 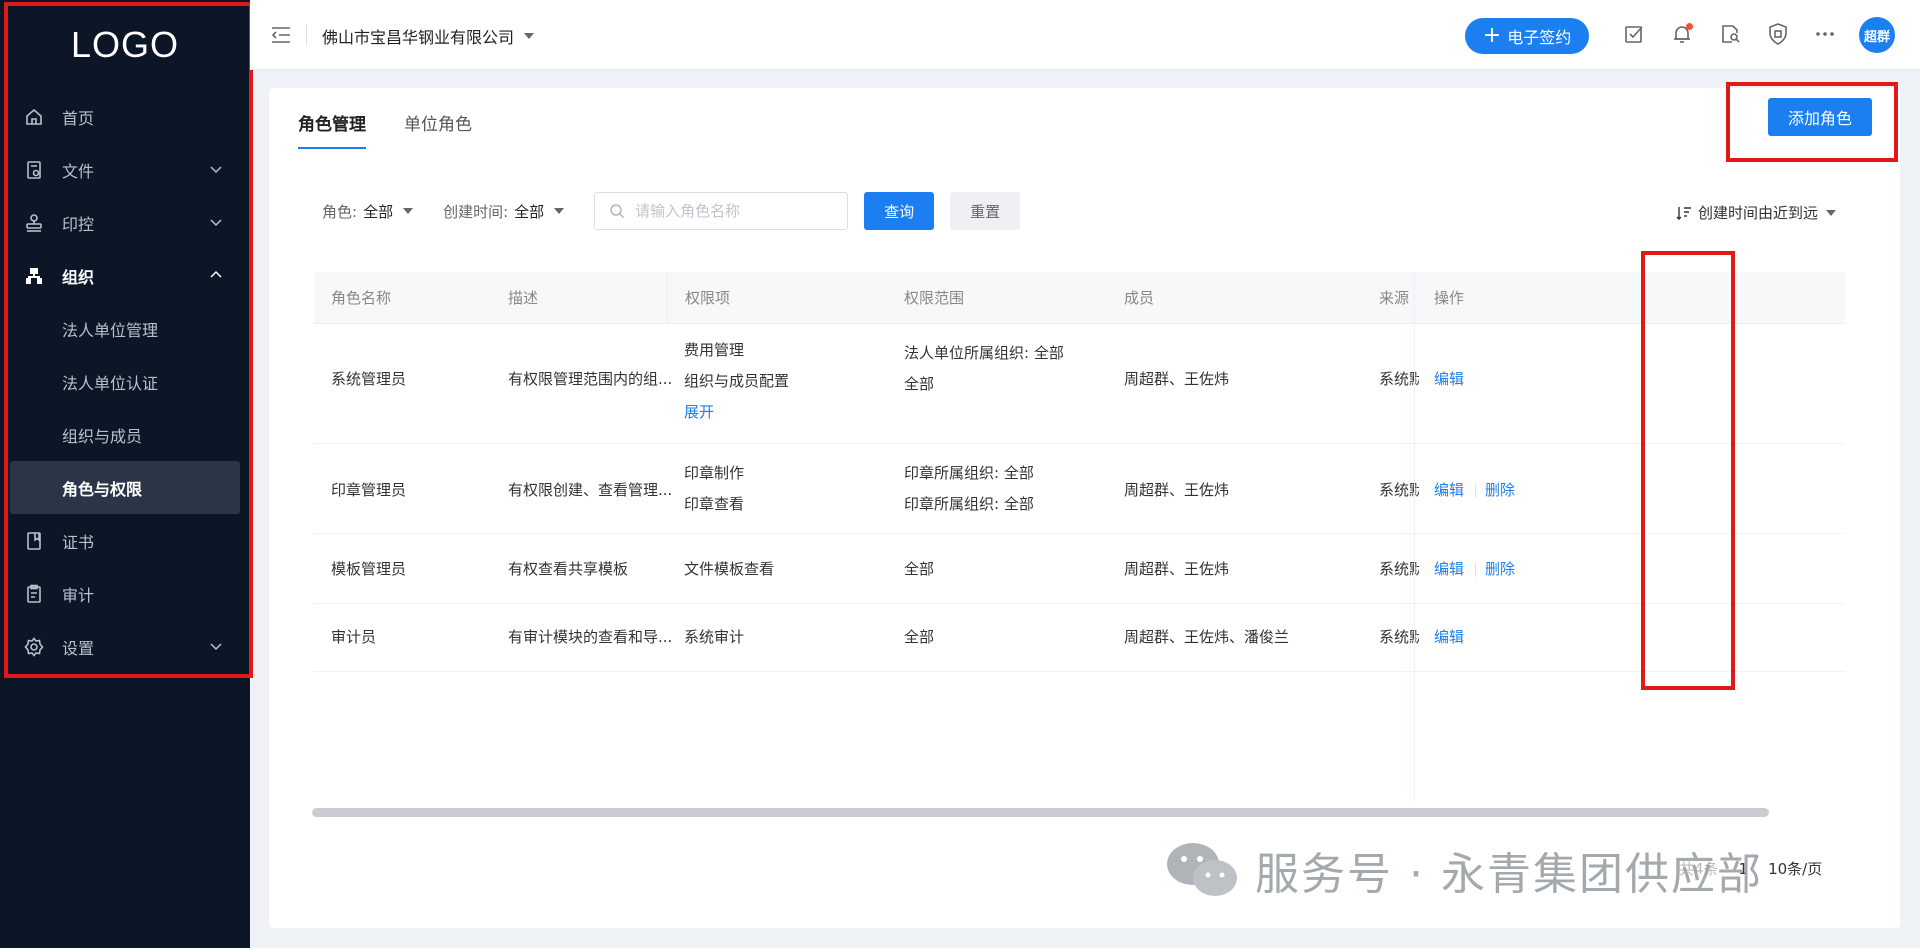 What do you see at coordinates (125, 593) in the screenshot?
I see `sidebar-item-audit: 审计` at bounding box center [125, 593].